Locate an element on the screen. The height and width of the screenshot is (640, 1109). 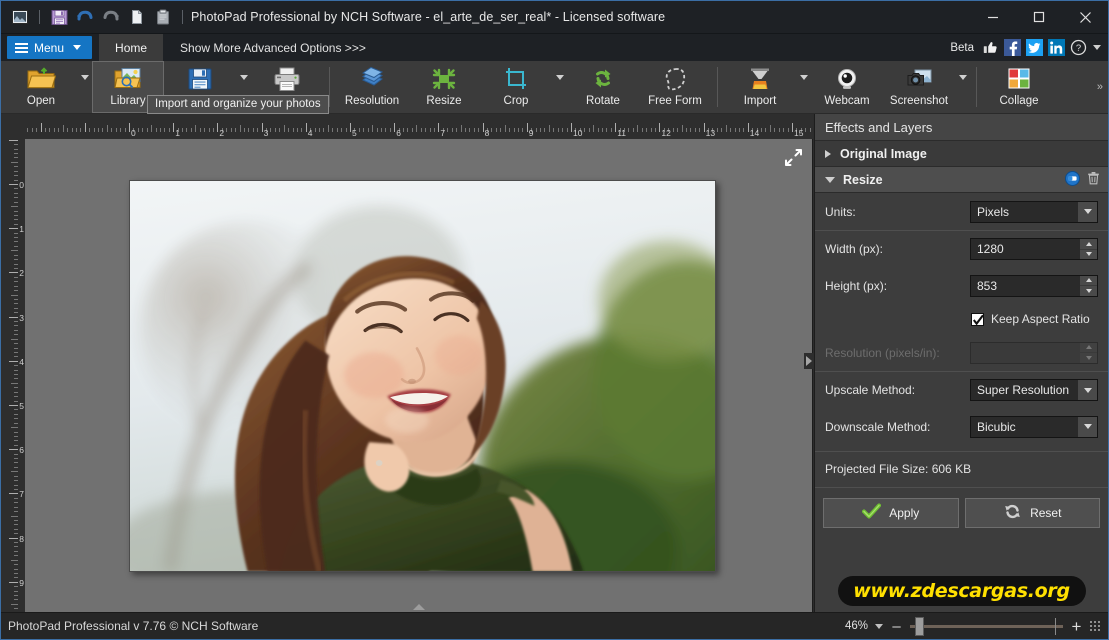
width-input: 1280 is located at coordinates (1034, 249).